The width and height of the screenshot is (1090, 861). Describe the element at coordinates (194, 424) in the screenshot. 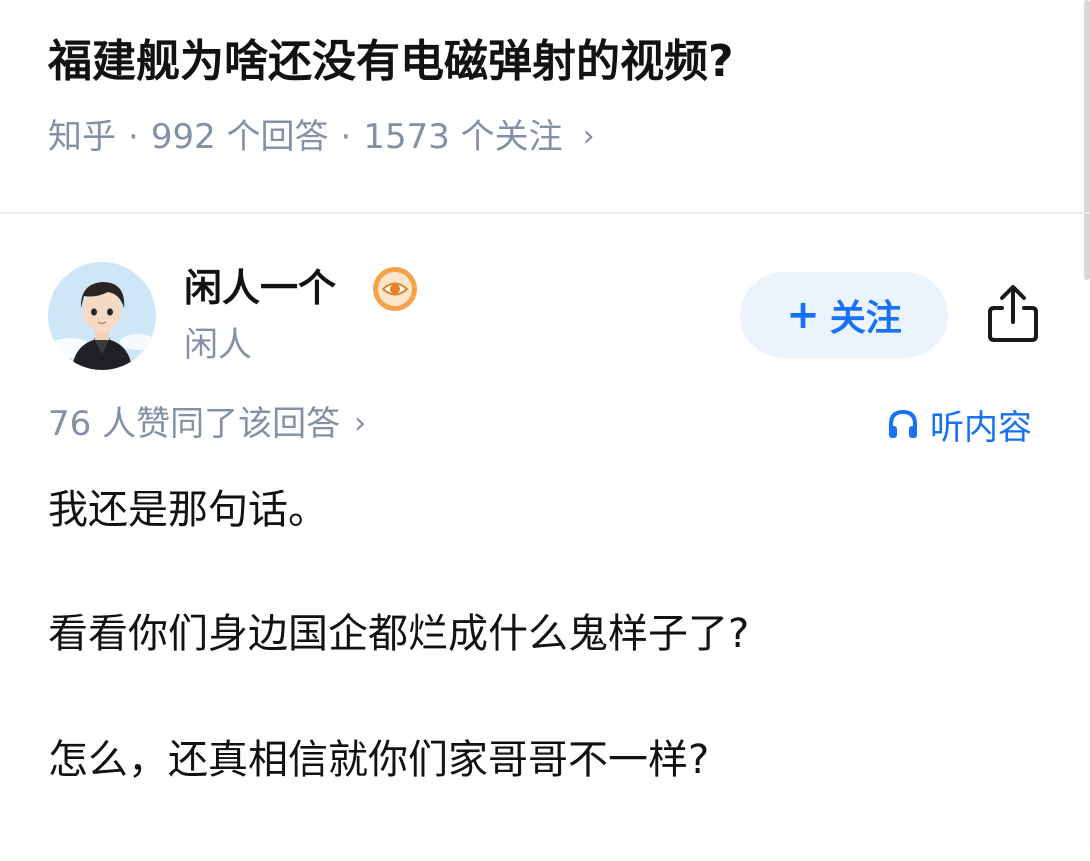

I see `vote-count-label: 76 人赞同了该回答` at that location.